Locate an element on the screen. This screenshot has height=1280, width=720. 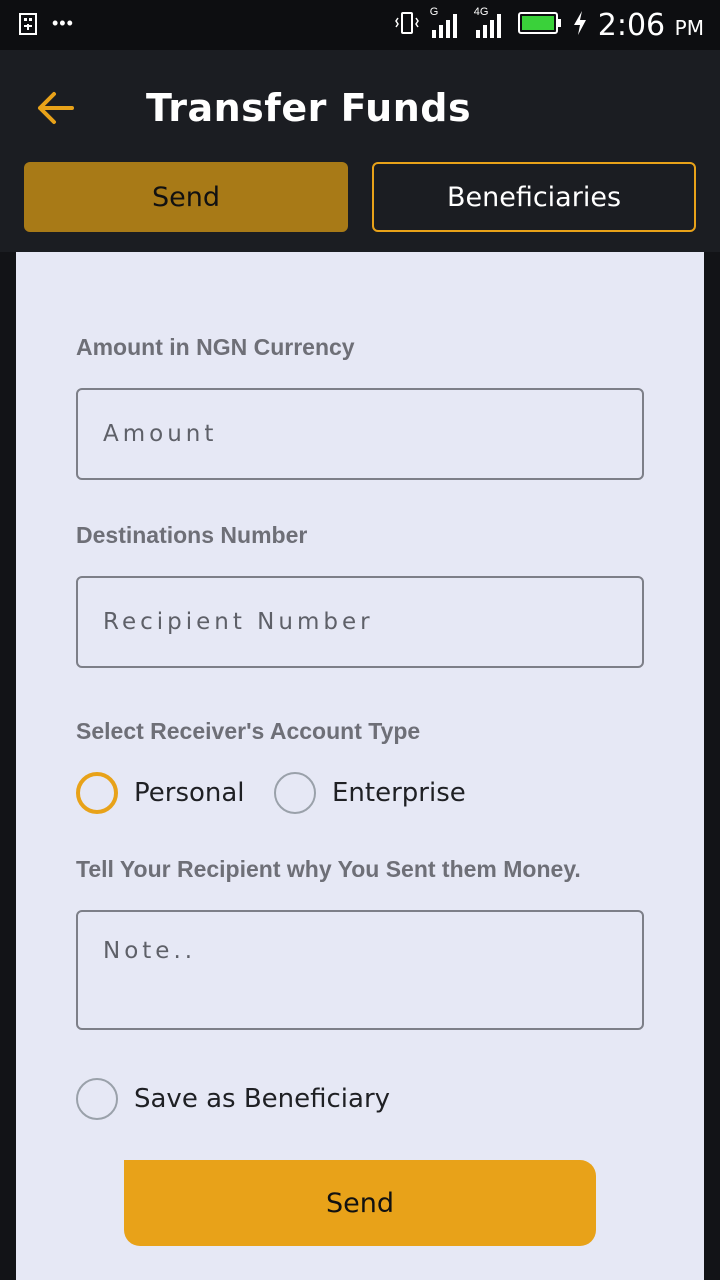
destination-label: Destinations Number is located at coordinates (192, 535).